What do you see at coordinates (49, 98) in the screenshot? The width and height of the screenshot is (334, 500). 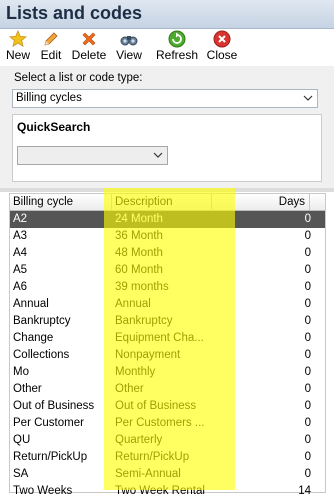 I see `list-type-value: Billing cycles` at bounding box center [49, 98].